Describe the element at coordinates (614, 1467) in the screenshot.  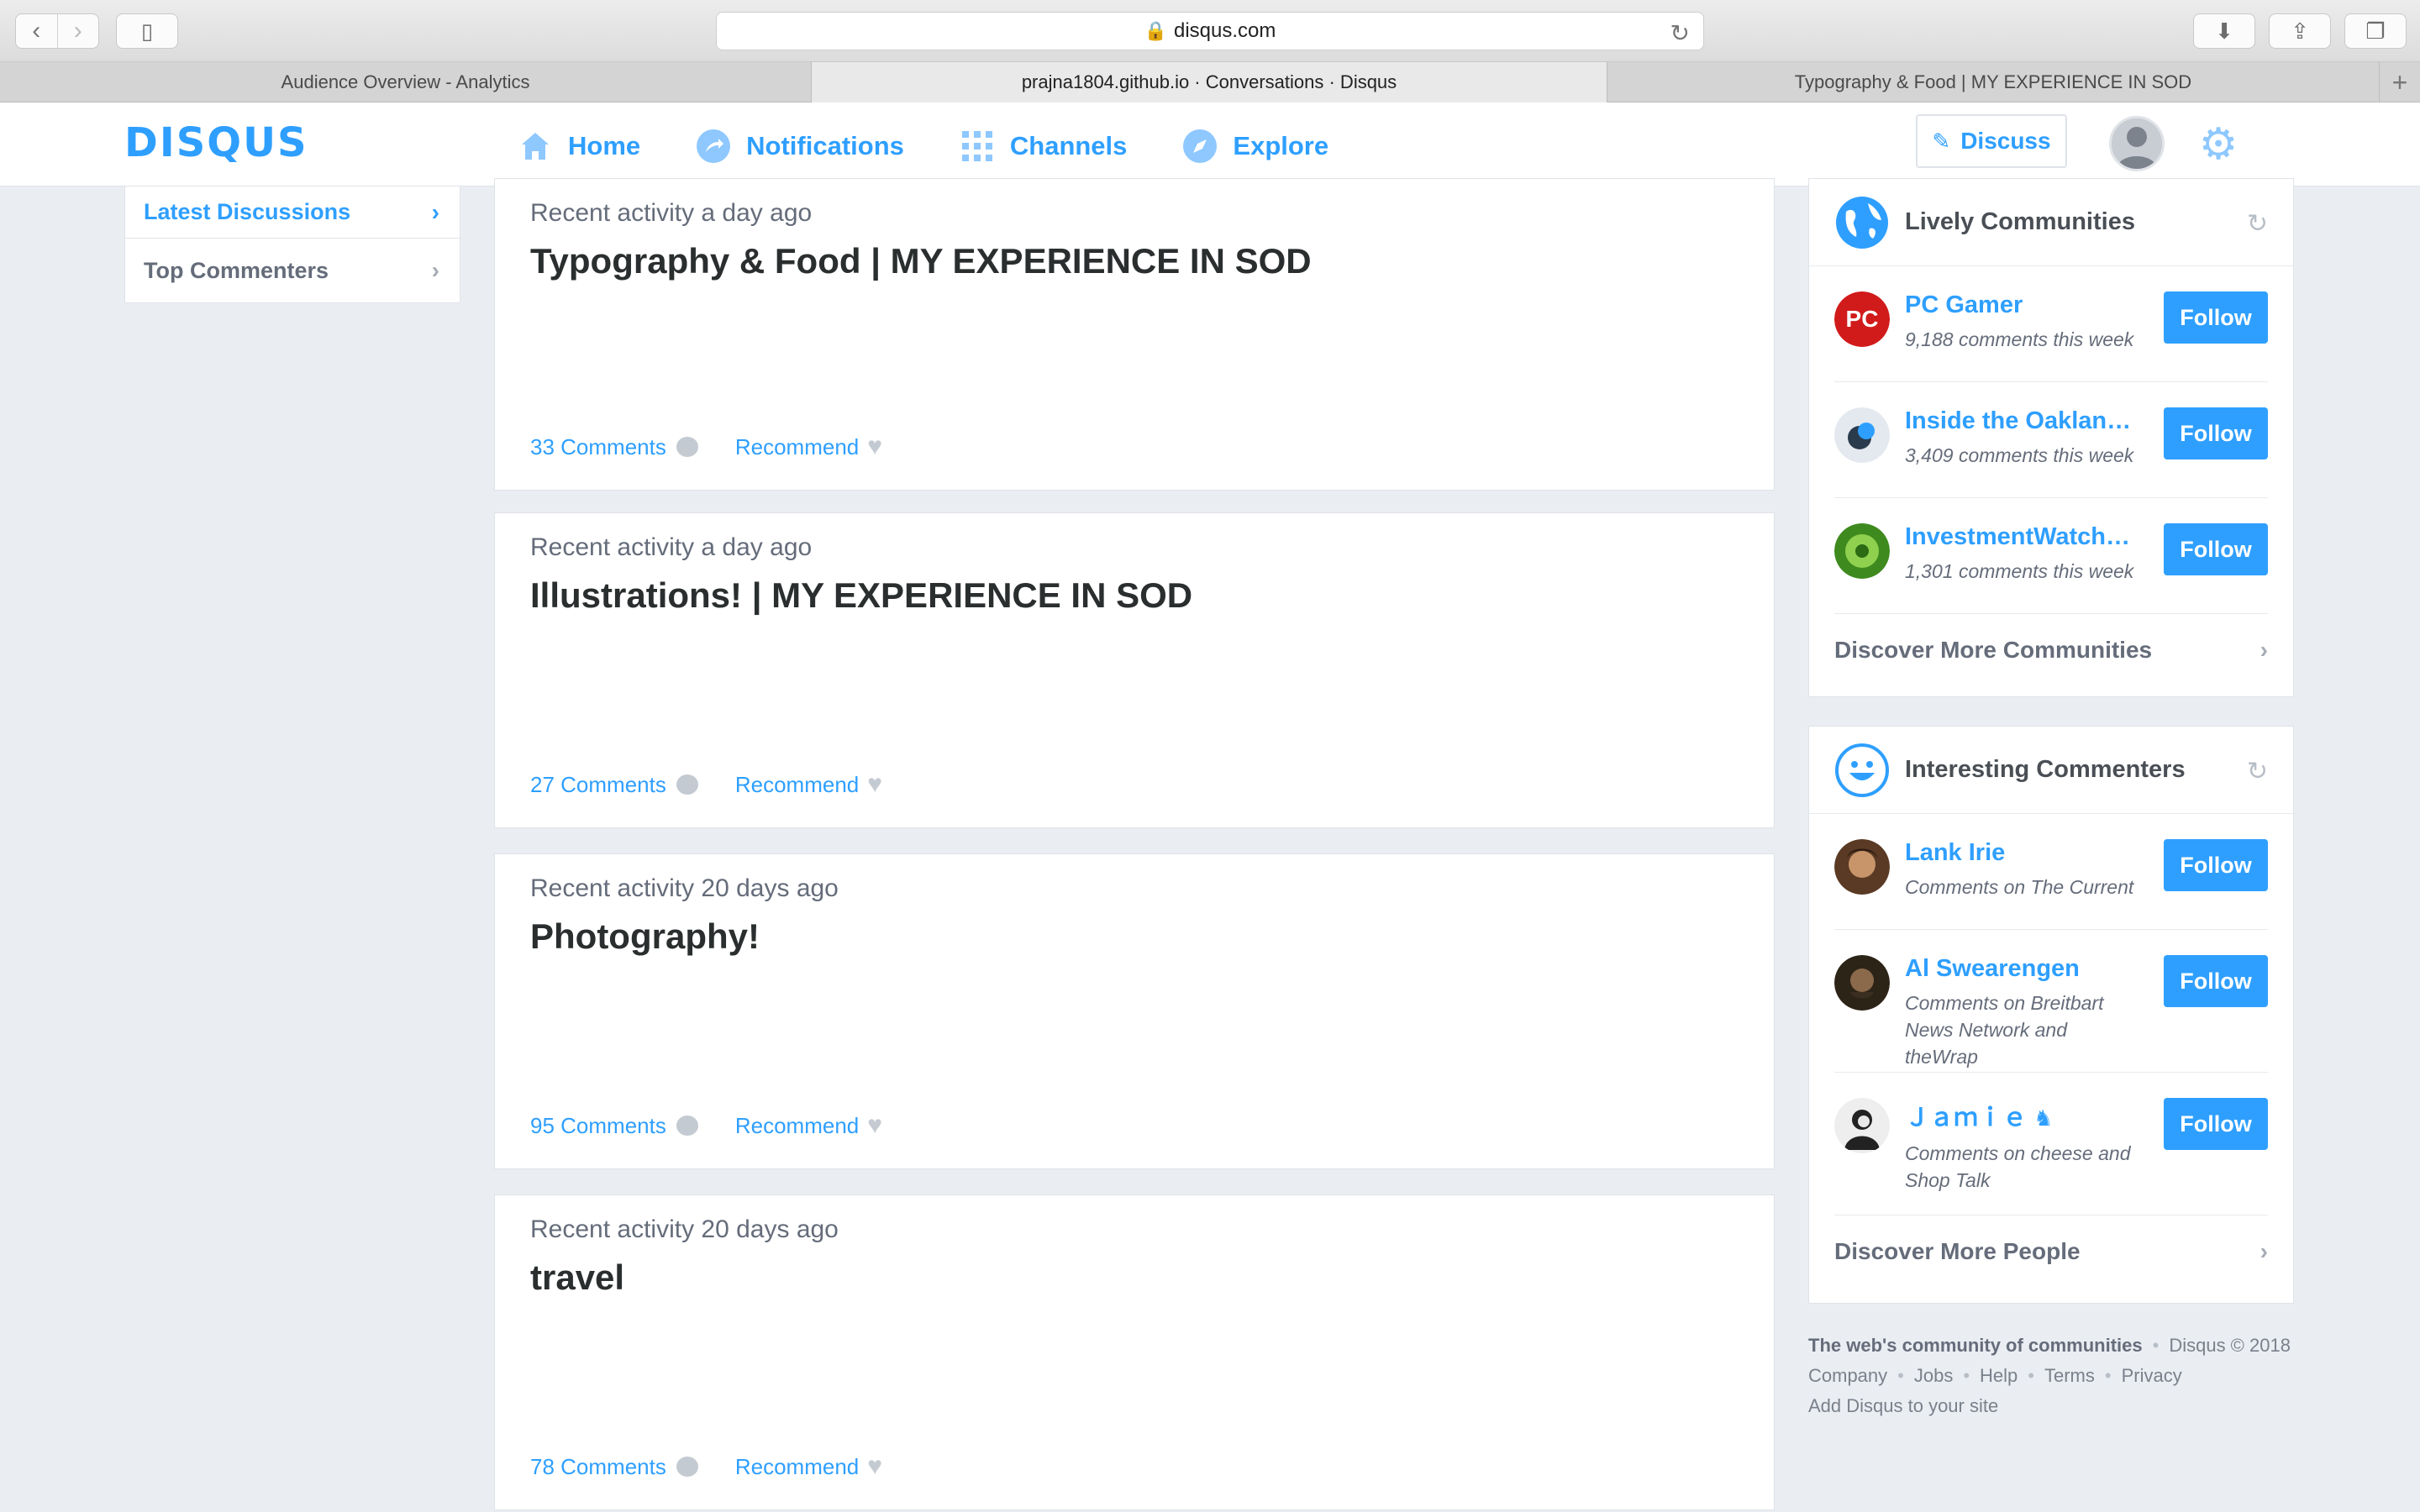
I see `comments-link: 78 Comments` at that location.